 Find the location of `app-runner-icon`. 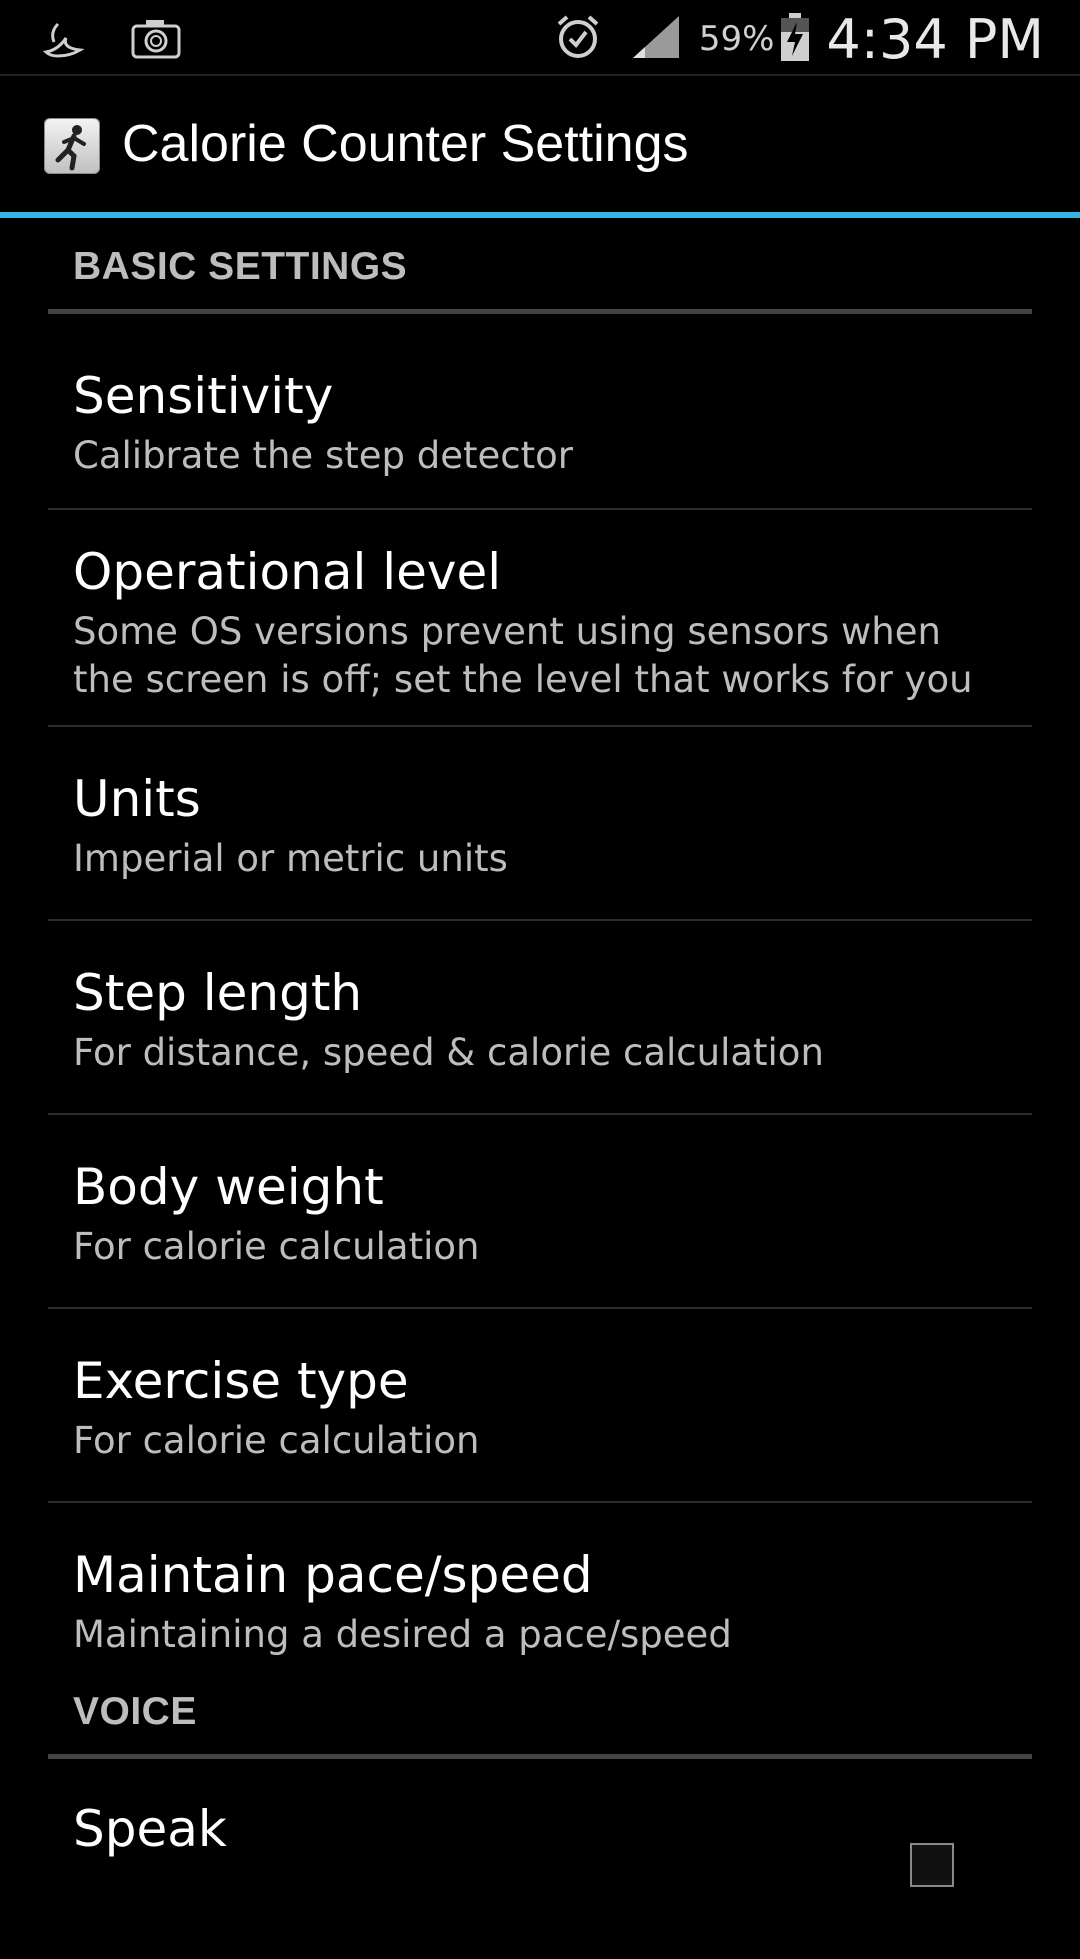

app-runner-icon is located at coordinates (72, 146).